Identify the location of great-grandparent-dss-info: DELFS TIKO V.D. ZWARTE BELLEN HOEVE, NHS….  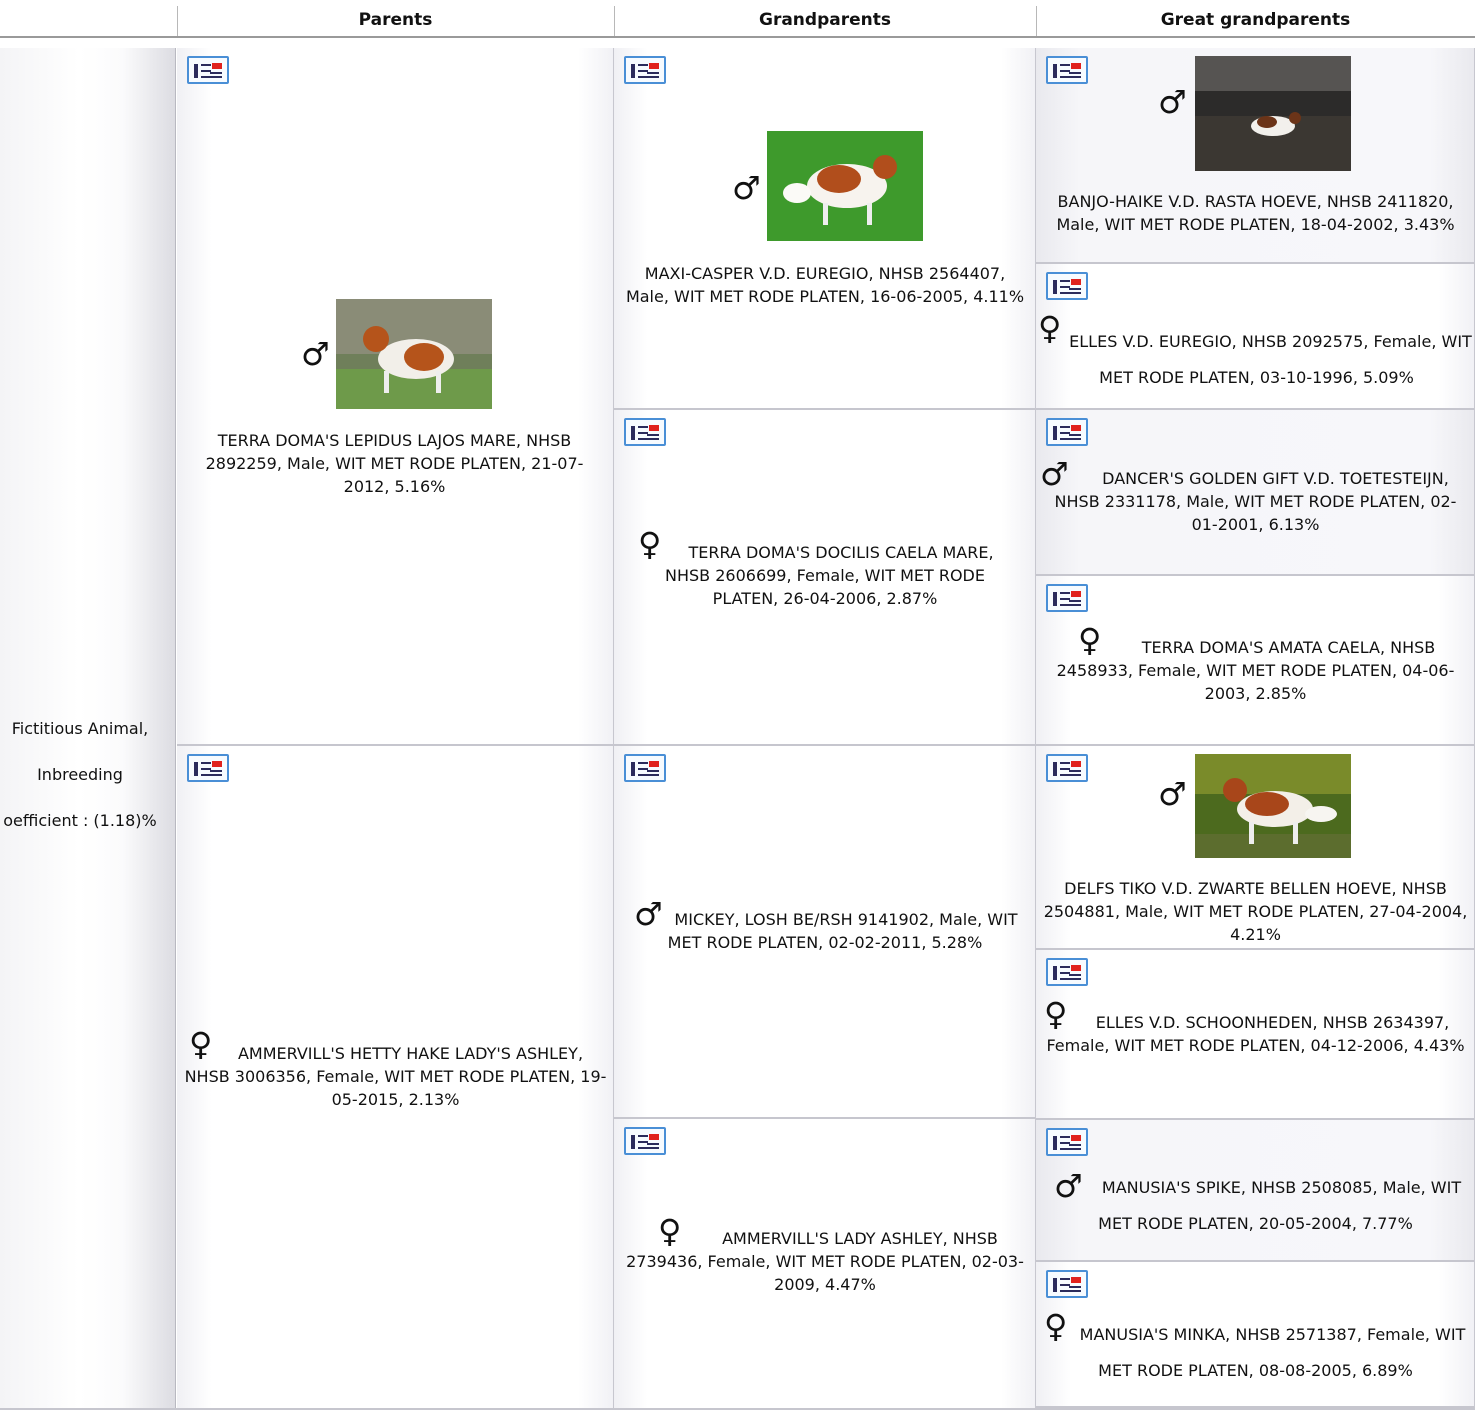
(1255, 911).